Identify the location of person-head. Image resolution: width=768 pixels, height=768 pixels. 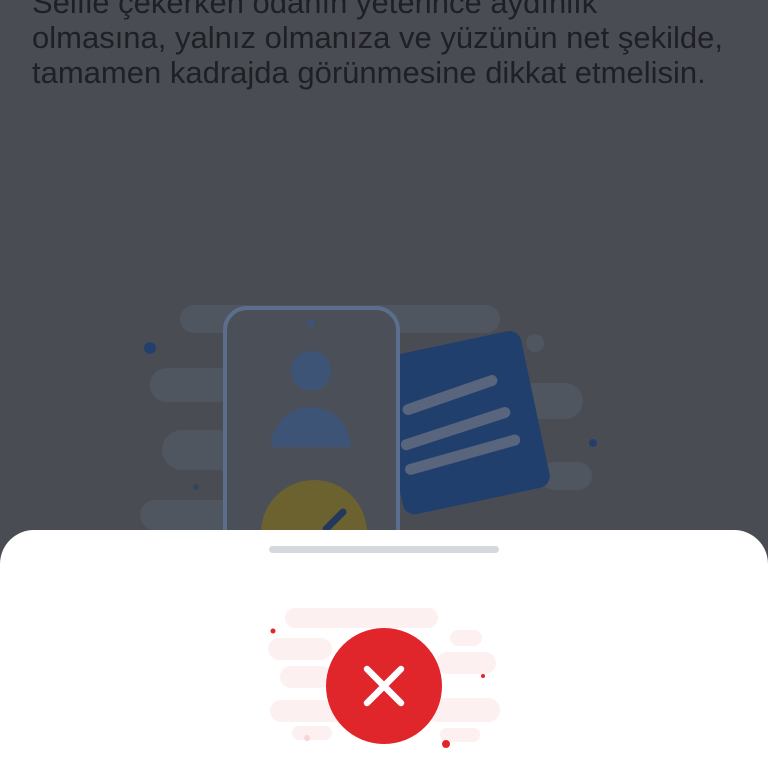
(311, 371).